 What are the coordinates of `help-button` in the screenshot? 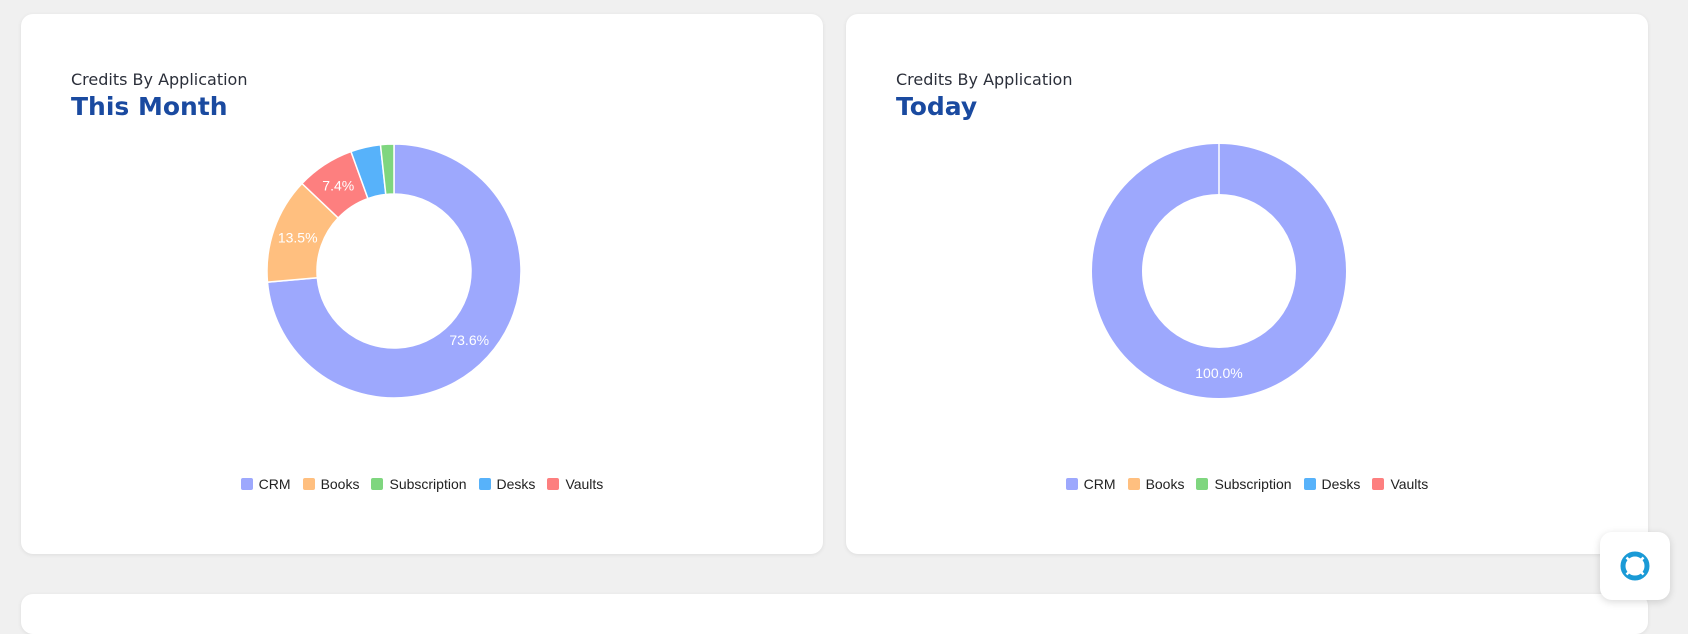 It's located at (1635, 566).